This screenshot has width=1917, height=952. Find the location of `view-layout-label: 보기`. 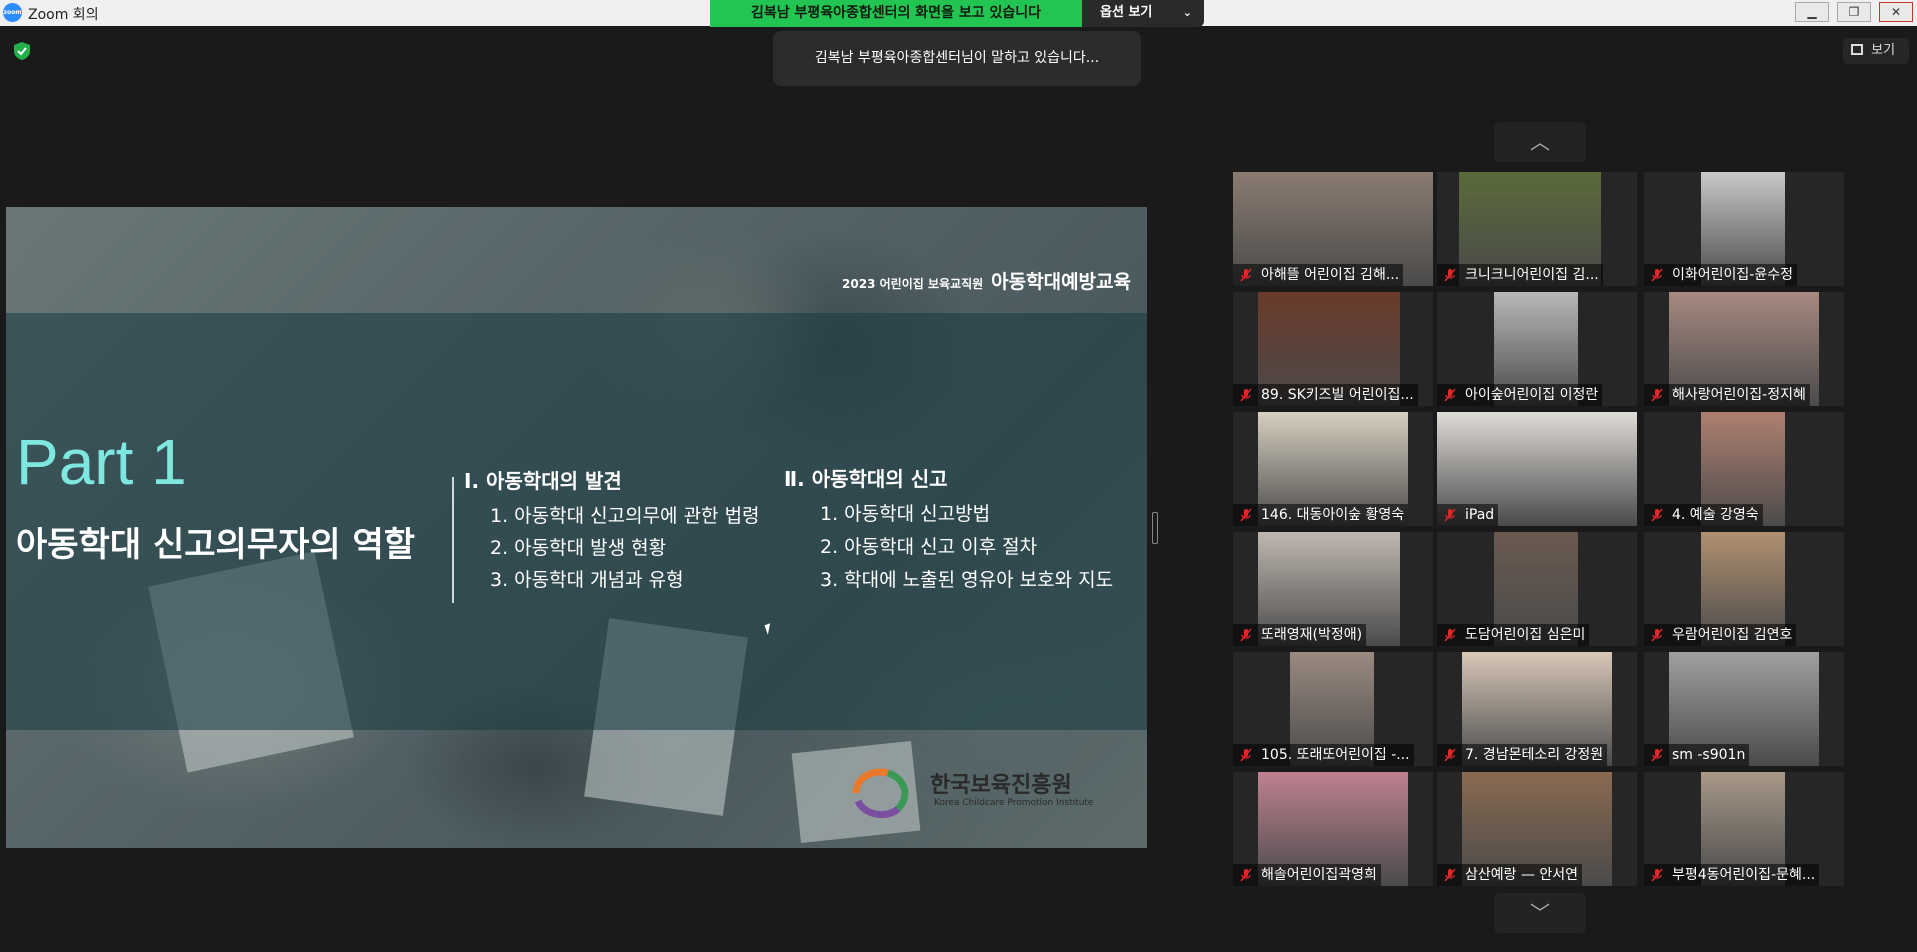

view-layout-label: 보기 is located at coordinates (1883, 50).